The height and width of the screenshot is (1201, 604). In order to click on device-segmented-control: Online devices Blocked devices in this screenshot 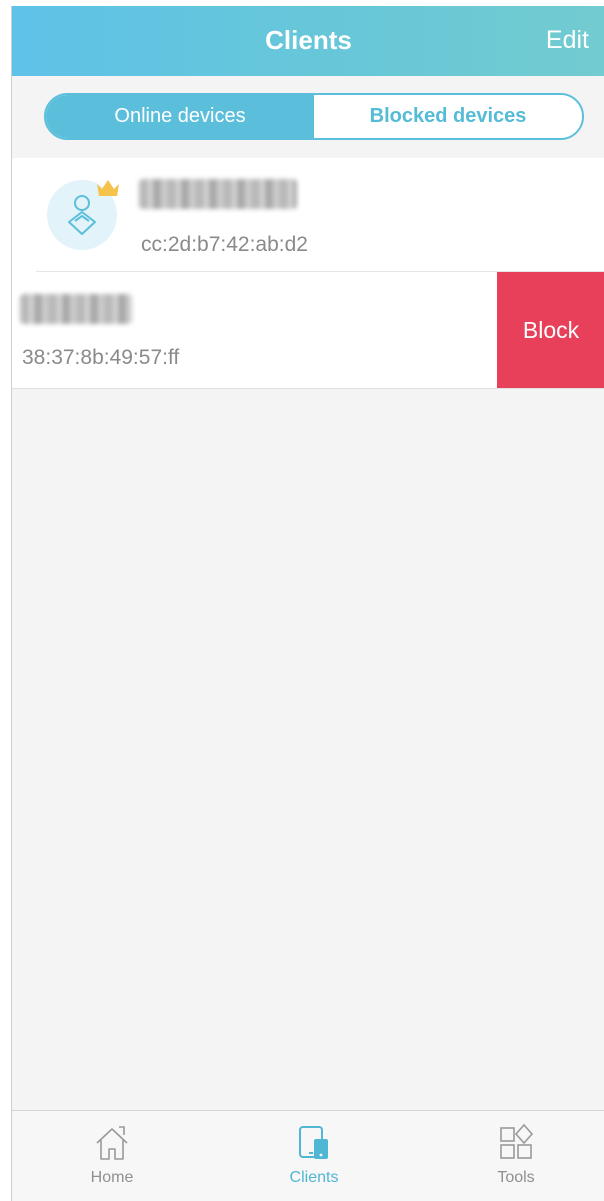, I will do `click(314, 116)`.